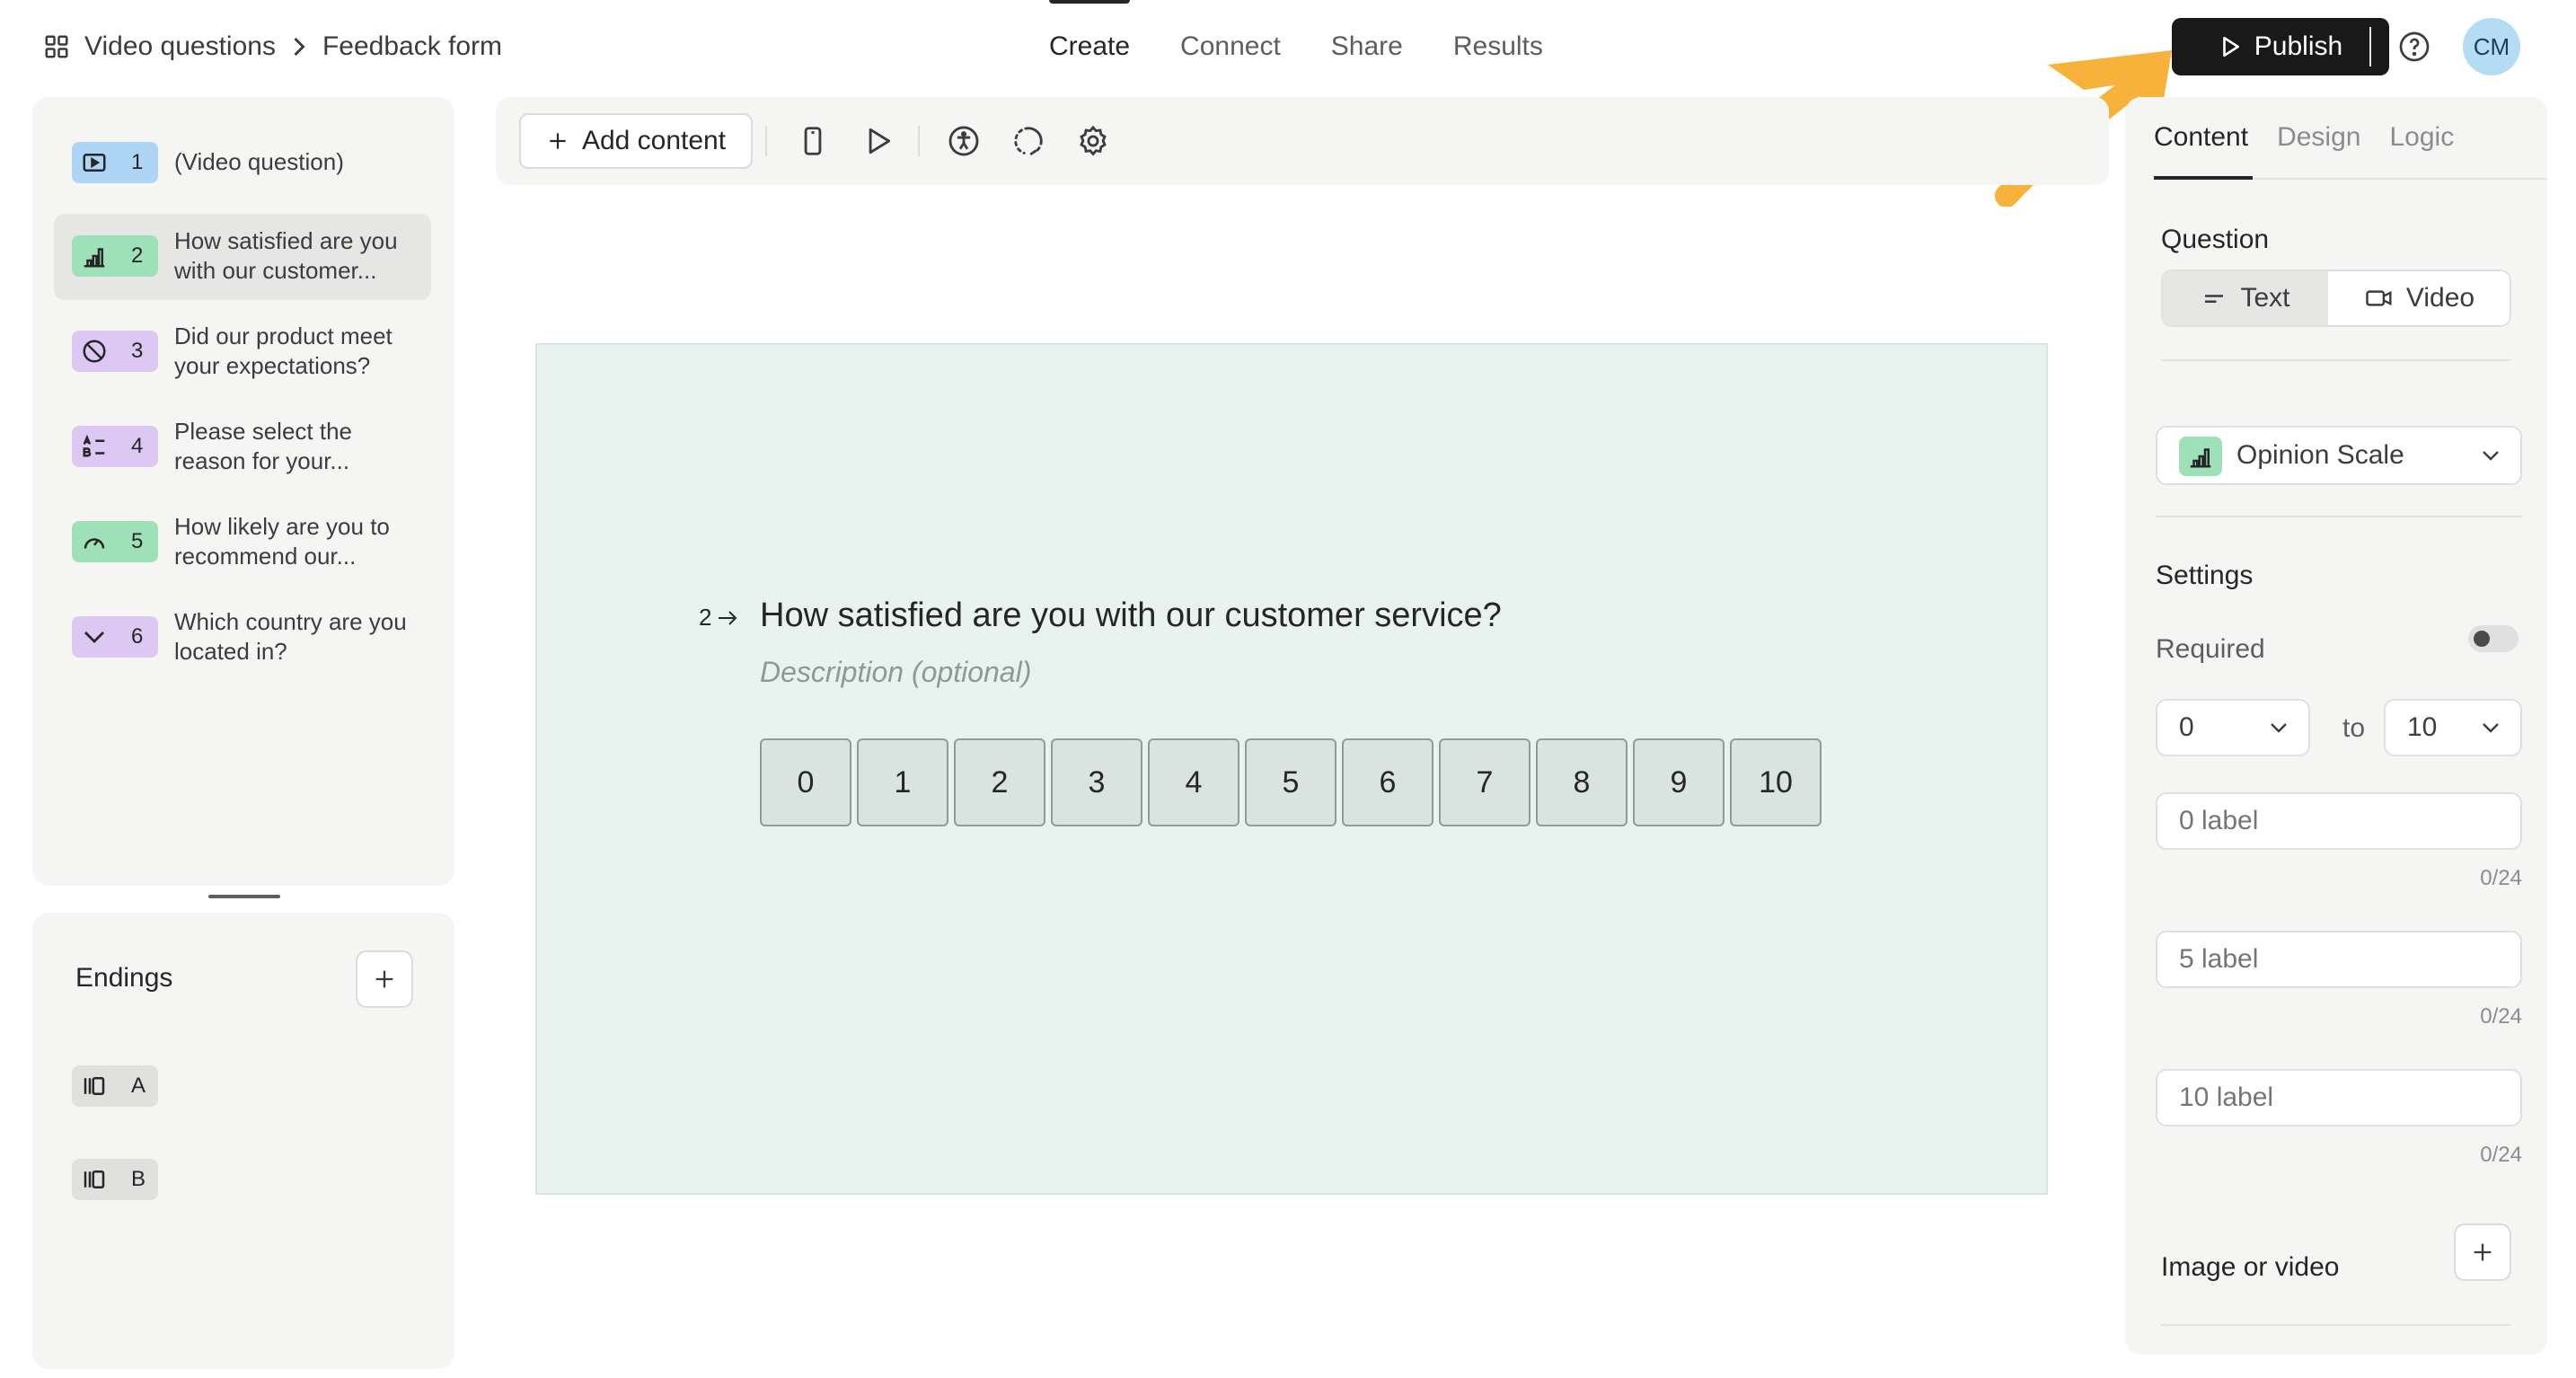 This screenshot has width=2576, height=1378. I want to click on label-10-input, so click(2339, 1097).